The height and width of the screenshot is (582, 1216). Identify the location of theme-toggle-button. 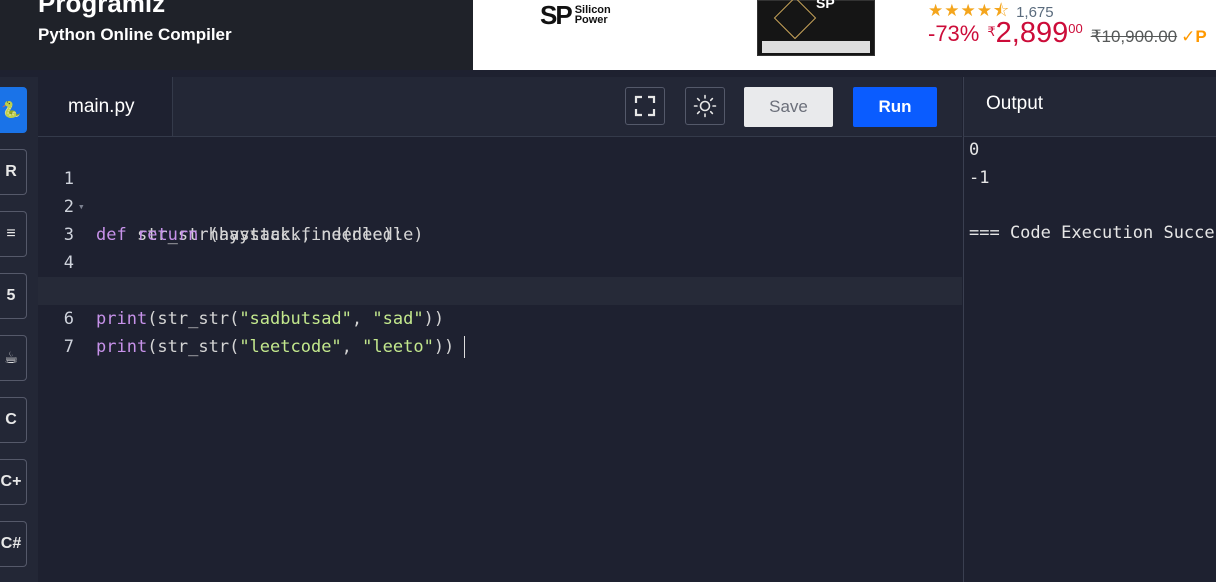
(705, 106).